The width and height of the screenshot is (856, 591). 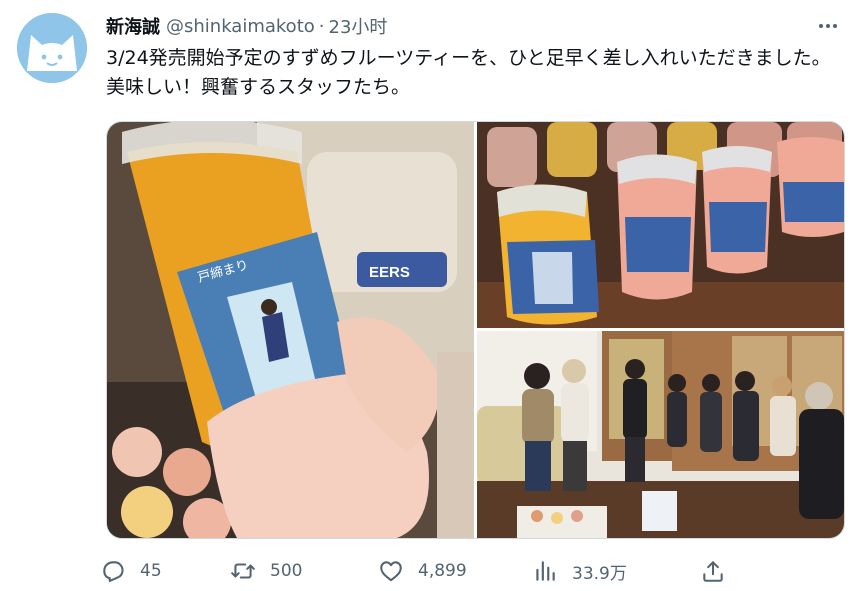 I want to click on timestamp: 23小时, so click(x=358, y=26).